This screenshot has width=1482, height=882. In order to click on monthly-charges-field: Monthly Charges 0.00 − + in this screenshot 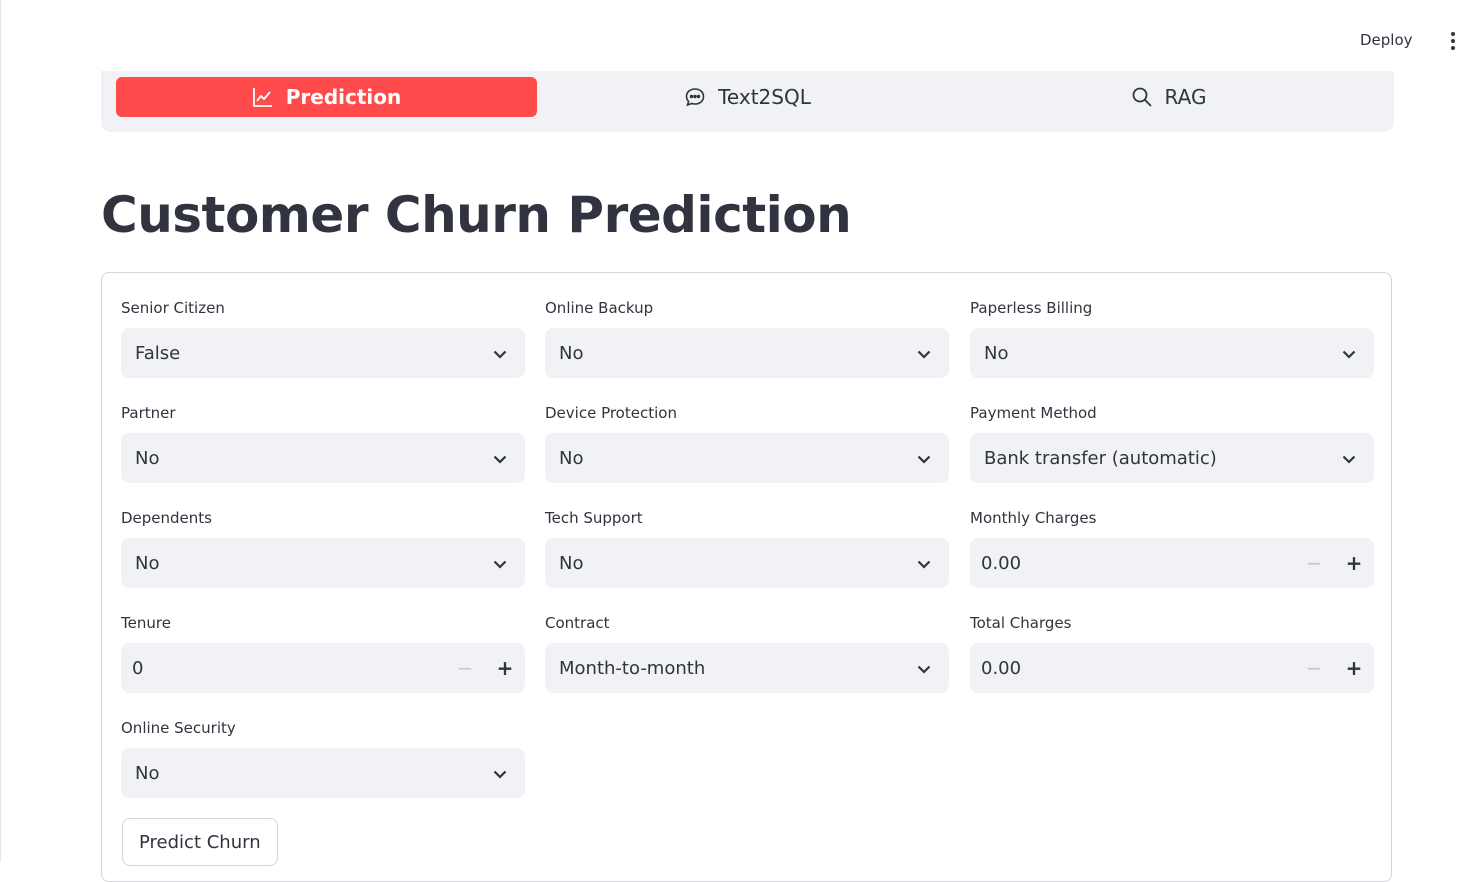, I will do `click(1172, 535)`.